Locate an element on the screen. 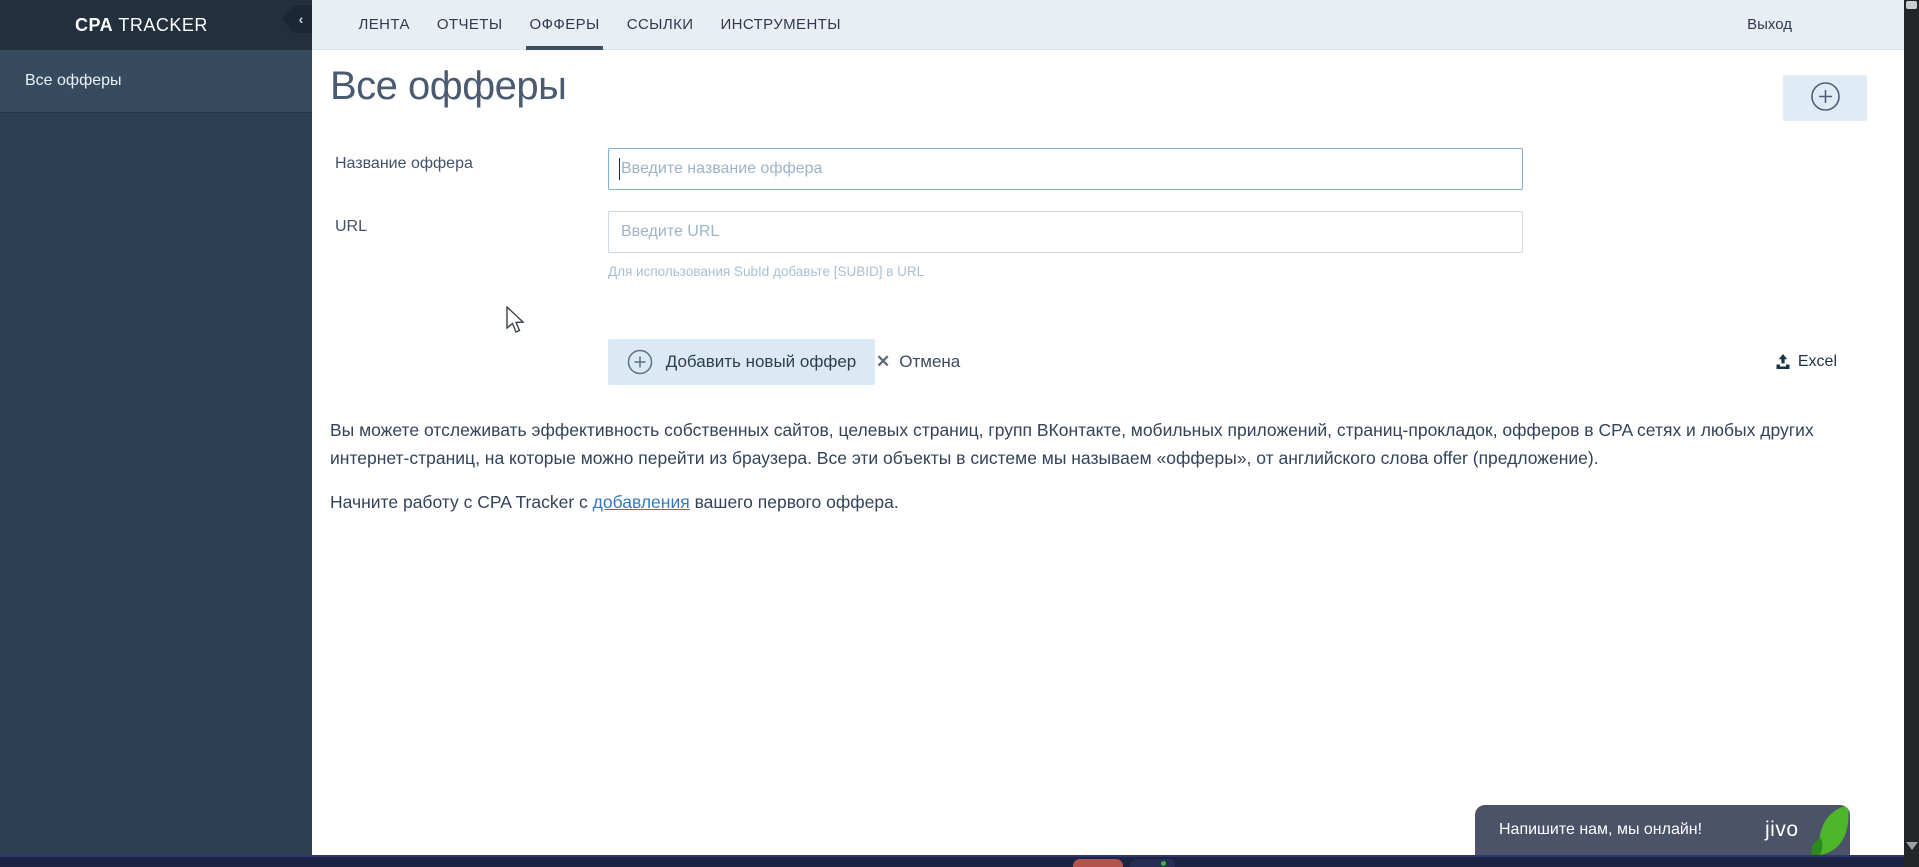 The height and width of the screenshot is (867, 1919). nav-tabs: ЛЕНТА ОТЧЕТЫ ОФФЕРЫ ССЫЛКИ ИНСТРУМЕНТЫ is located at coordinates (600, 25).